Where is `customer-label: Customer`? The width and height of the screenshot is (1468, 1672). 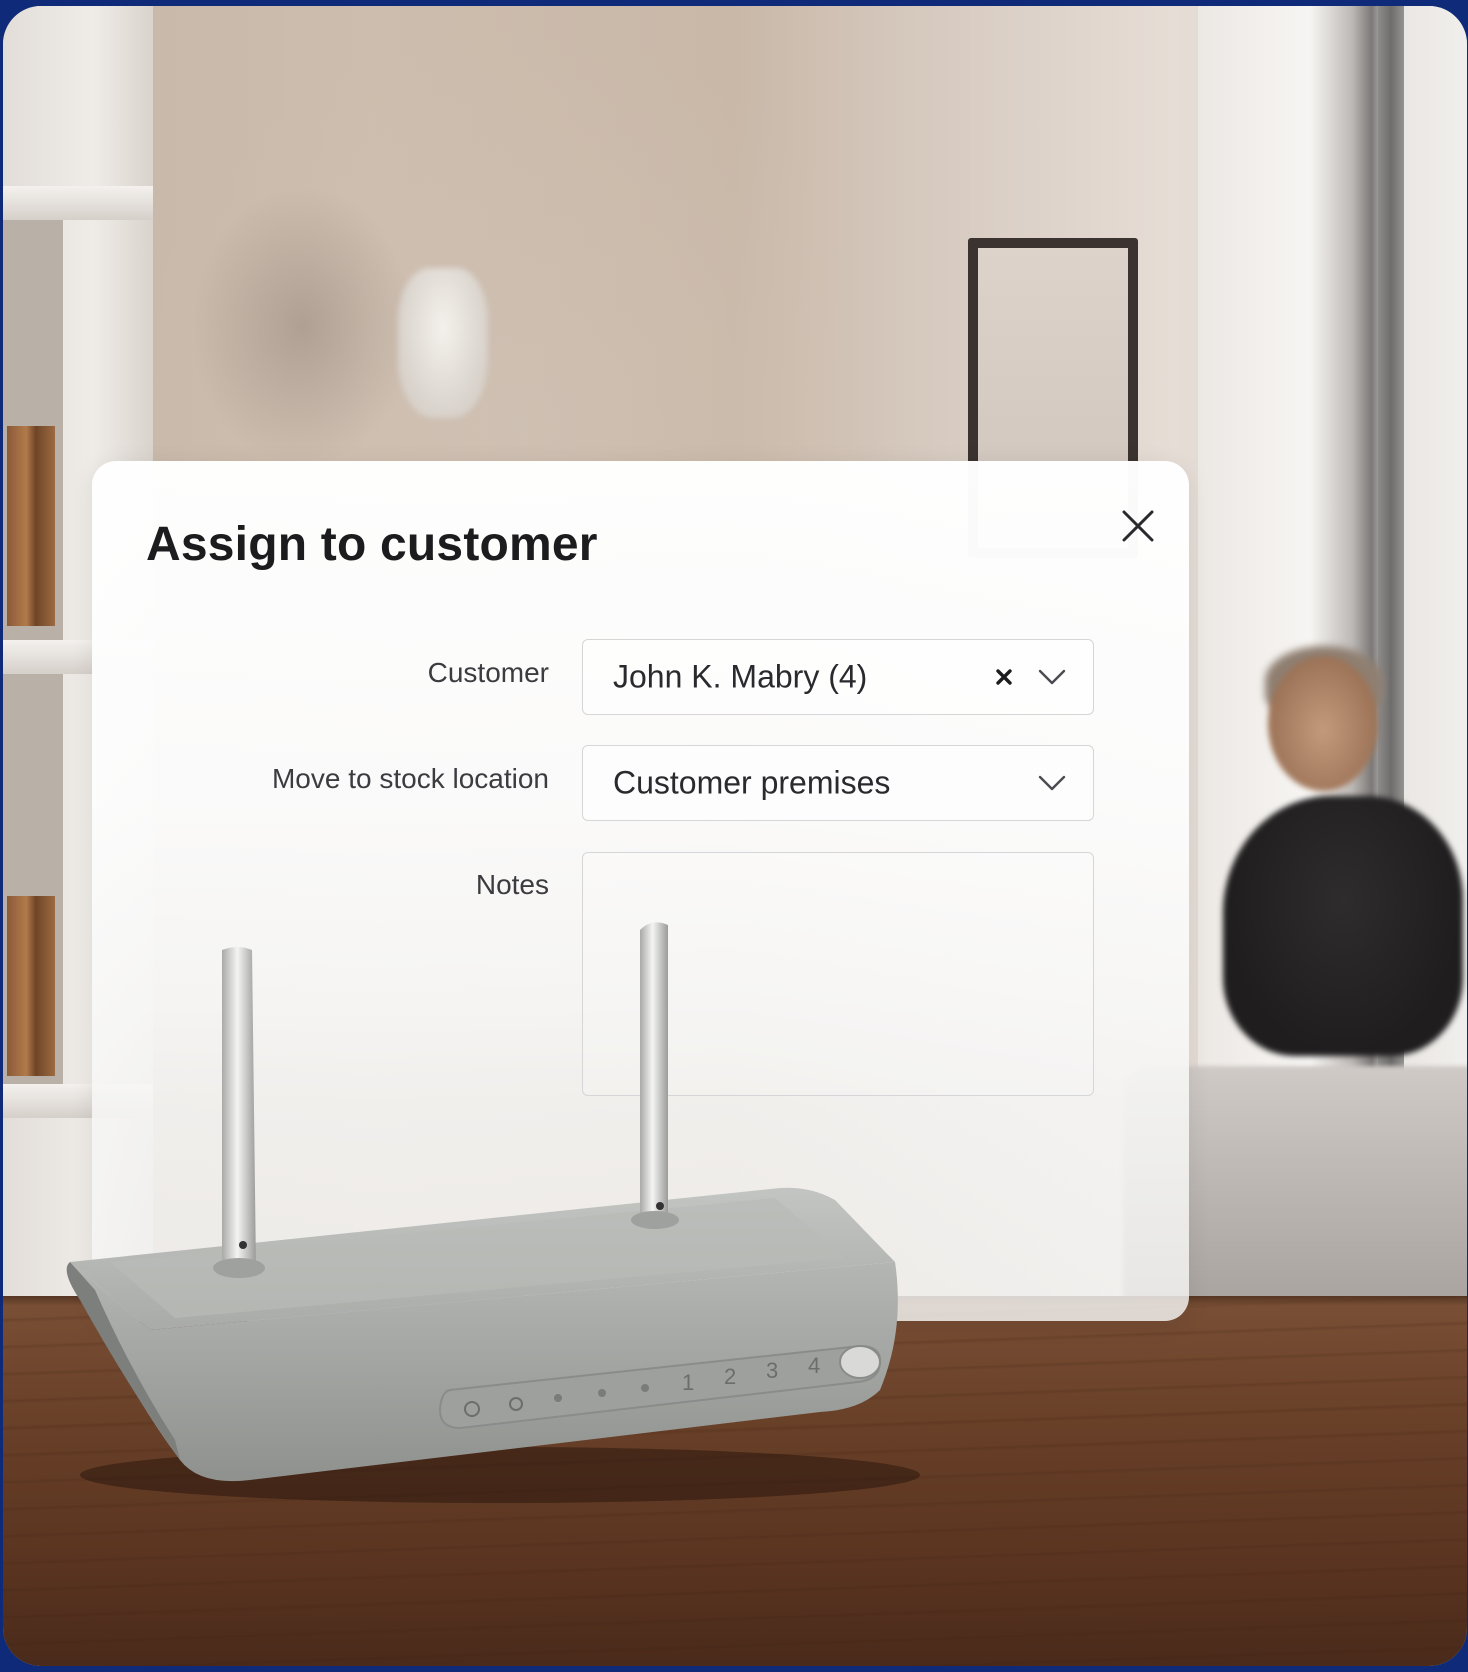 customer-label: Customer is located at coordinates (488, 672).